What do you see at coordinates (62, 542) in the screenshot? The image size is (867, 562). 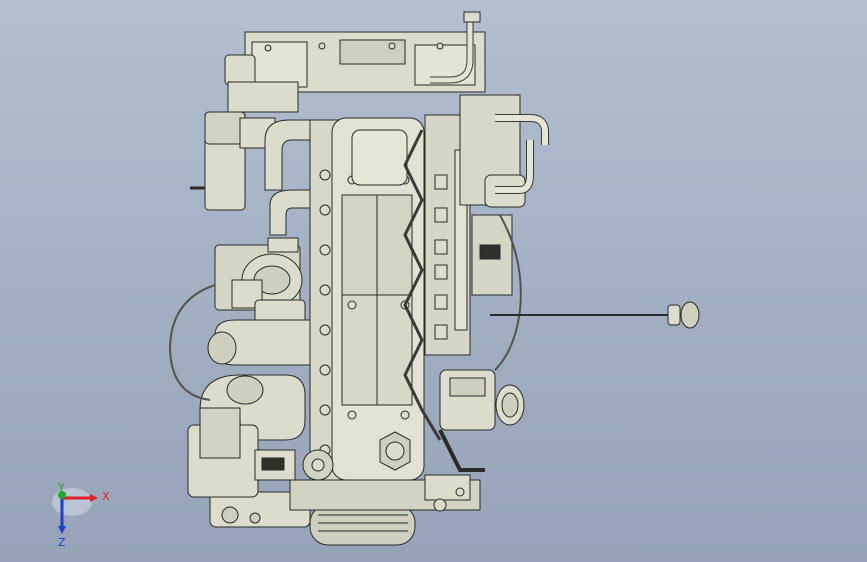 I see `z-axis-label: Z` at bounding box center [62, 542].